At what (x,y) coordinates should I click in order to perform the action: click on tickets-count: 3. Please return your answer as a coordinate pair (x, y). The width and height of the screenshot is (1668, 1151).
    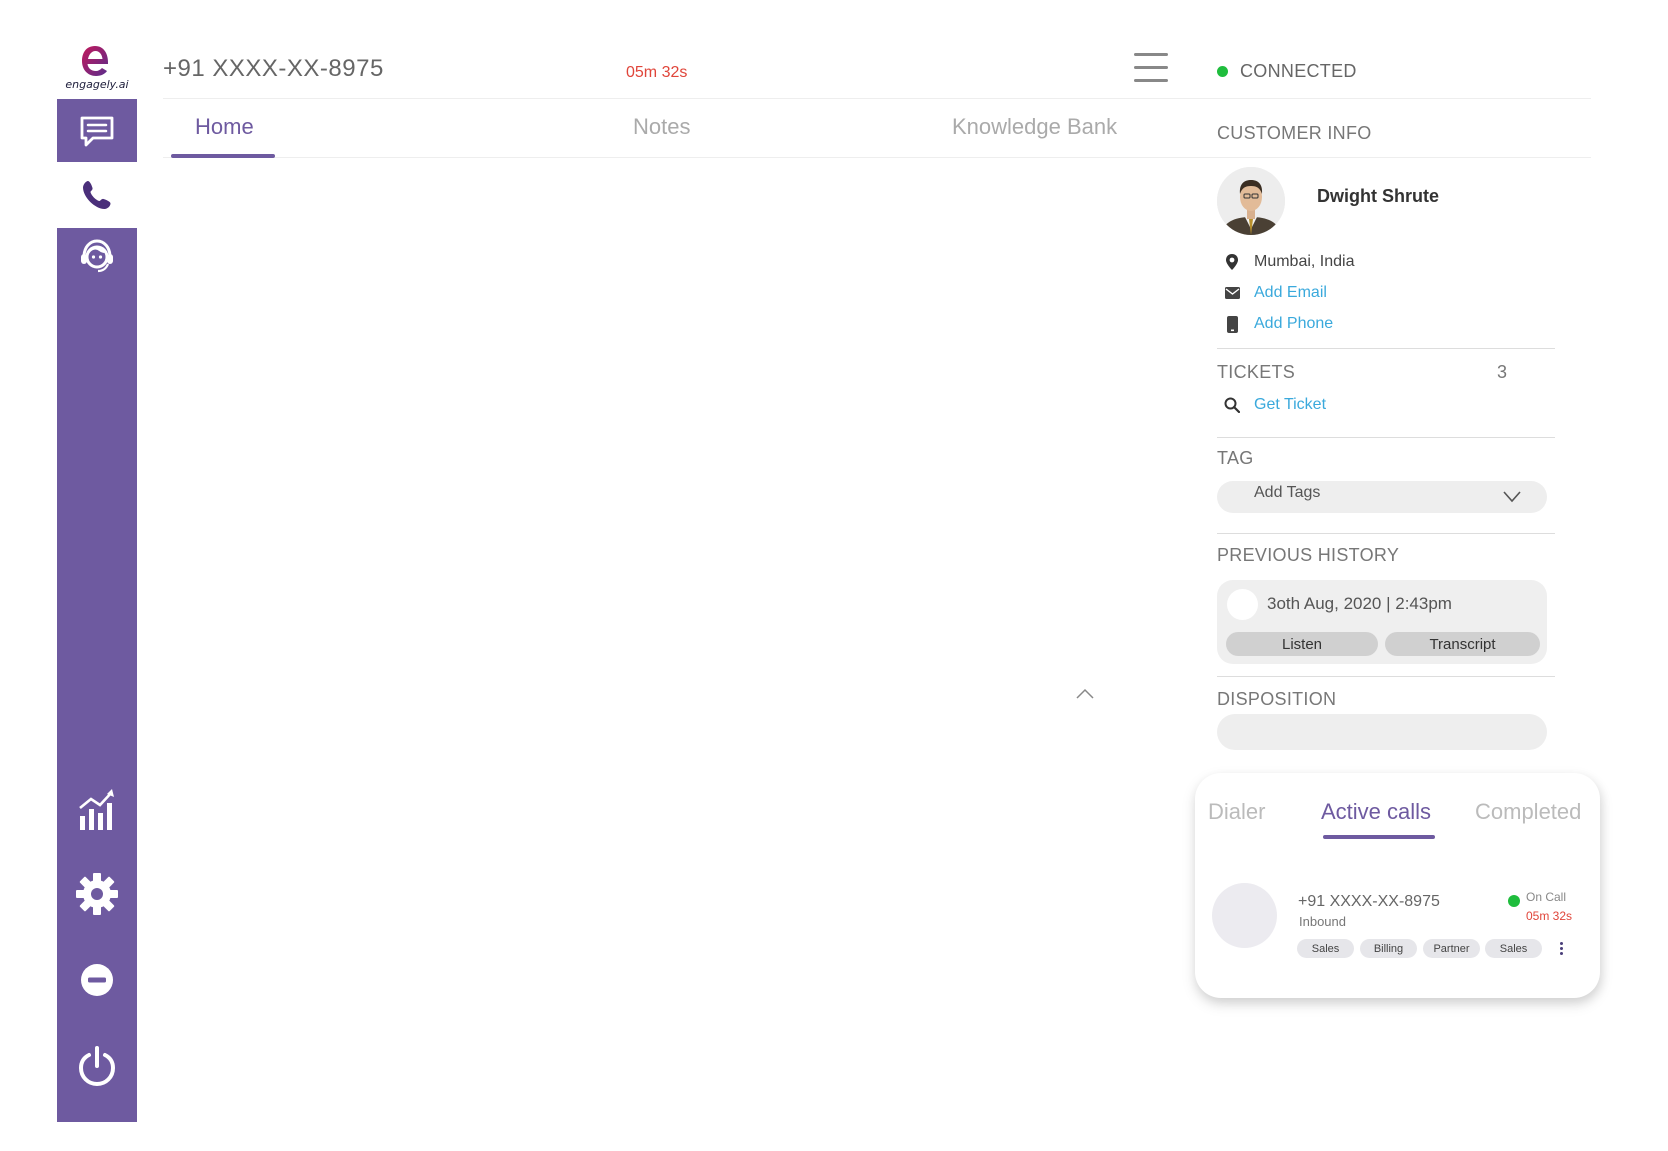
    Looking at the image, I should click on (1502, 372).